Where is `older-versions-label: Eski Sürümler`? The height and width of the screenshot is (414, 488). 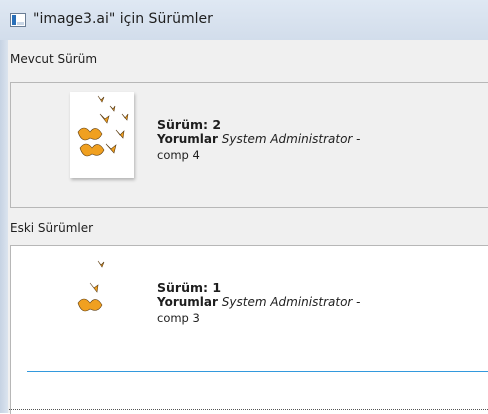
older-versions-label: Eski Sürümler is located at coordinates (52, 228).